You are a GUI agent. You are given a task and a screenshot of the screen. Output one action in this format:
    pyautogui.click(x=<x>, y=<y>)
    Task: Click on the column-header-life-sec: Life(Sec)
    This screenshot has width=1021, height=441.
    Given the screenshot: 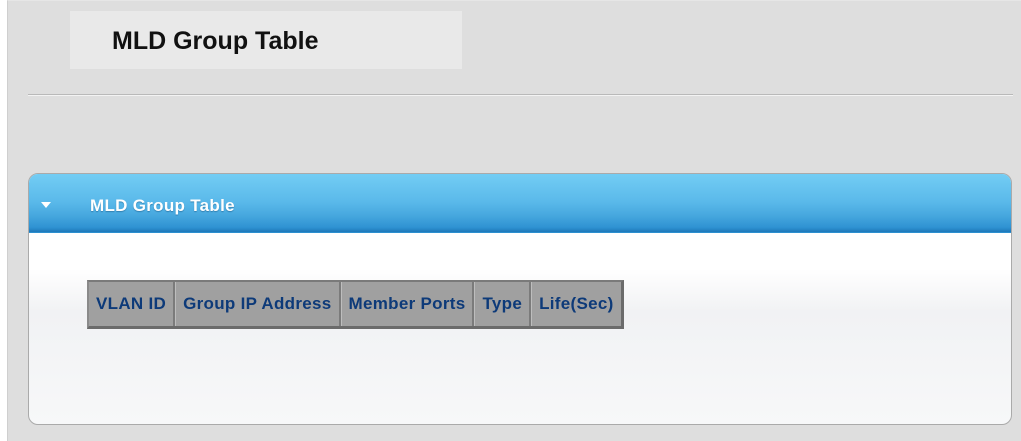 What is the action you would take?
    pyautogui.click(x=576, y=304)
    